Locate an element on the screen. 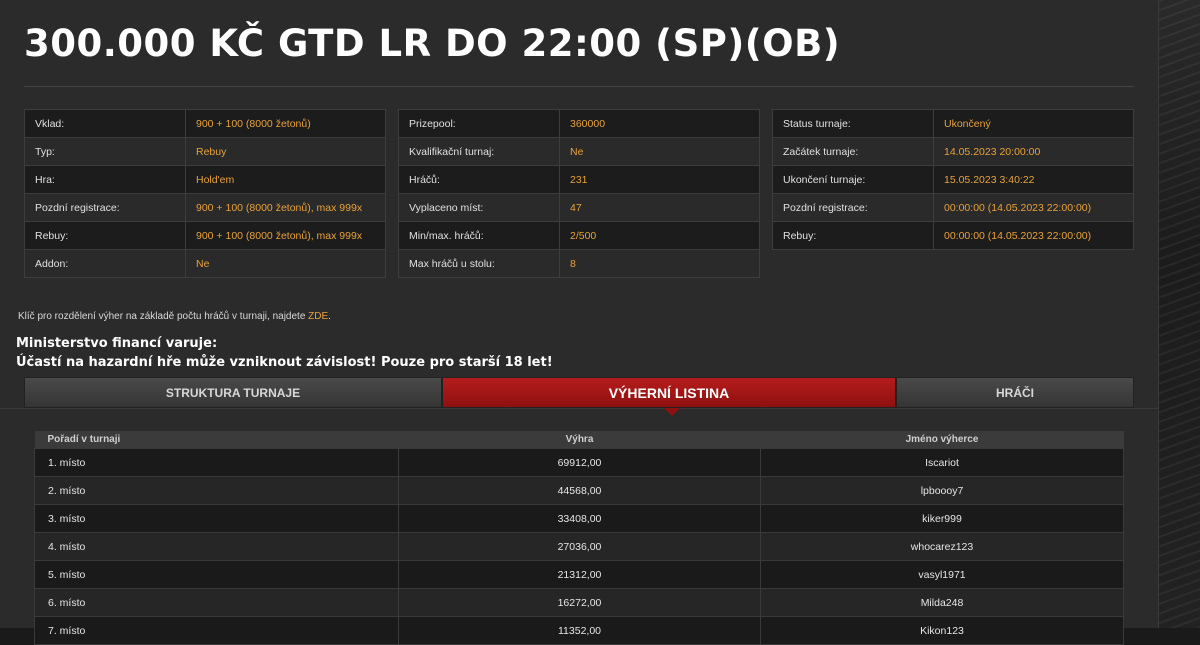 Image resolution: width=1200 pixels, height=645 pixels. info-value: 47 is located at coordinates (659, 207).